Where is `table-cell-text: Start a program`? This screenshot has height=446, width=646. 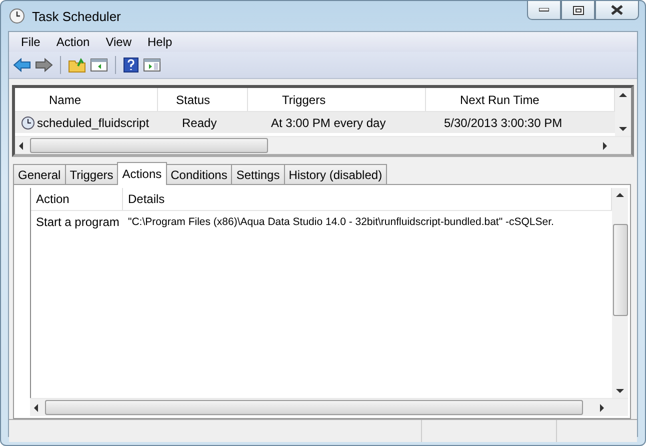 table-cell-text: Start a program is located at coordinates (77, 222).